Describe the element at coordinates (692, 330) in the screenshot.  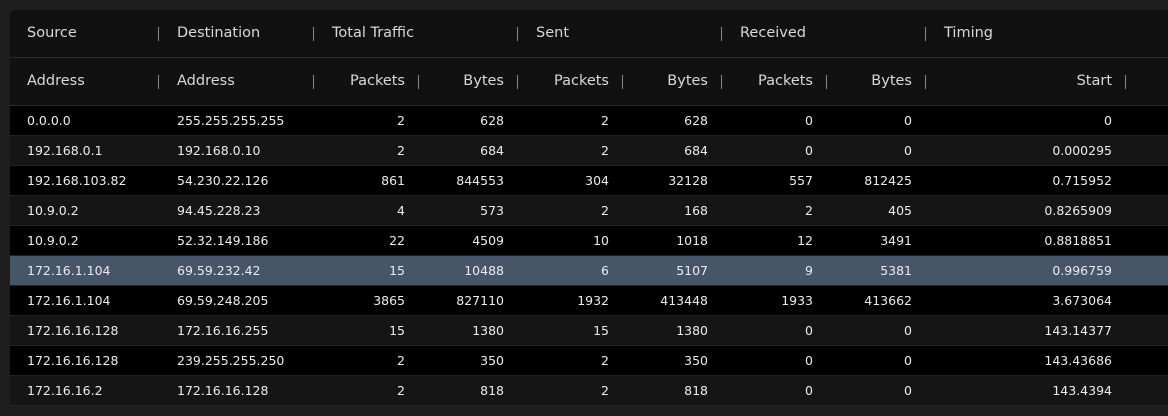
I see `cell-sent-bytes: 1380` at that location.